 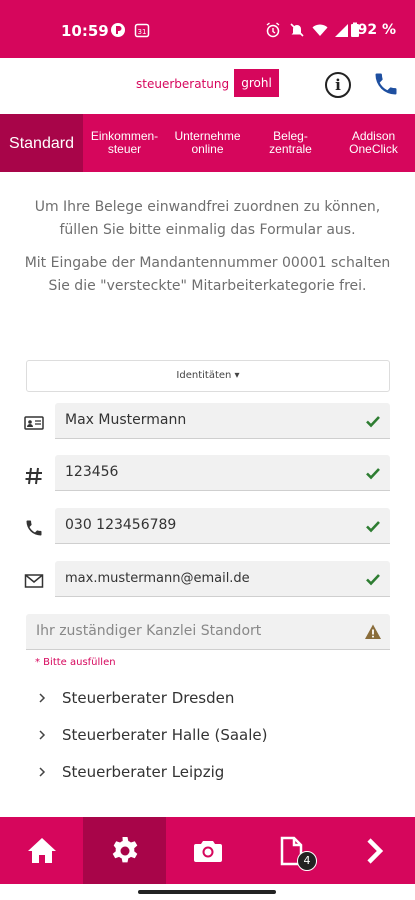 I want to click on notification-app-icon, so click(x=118, y=30).